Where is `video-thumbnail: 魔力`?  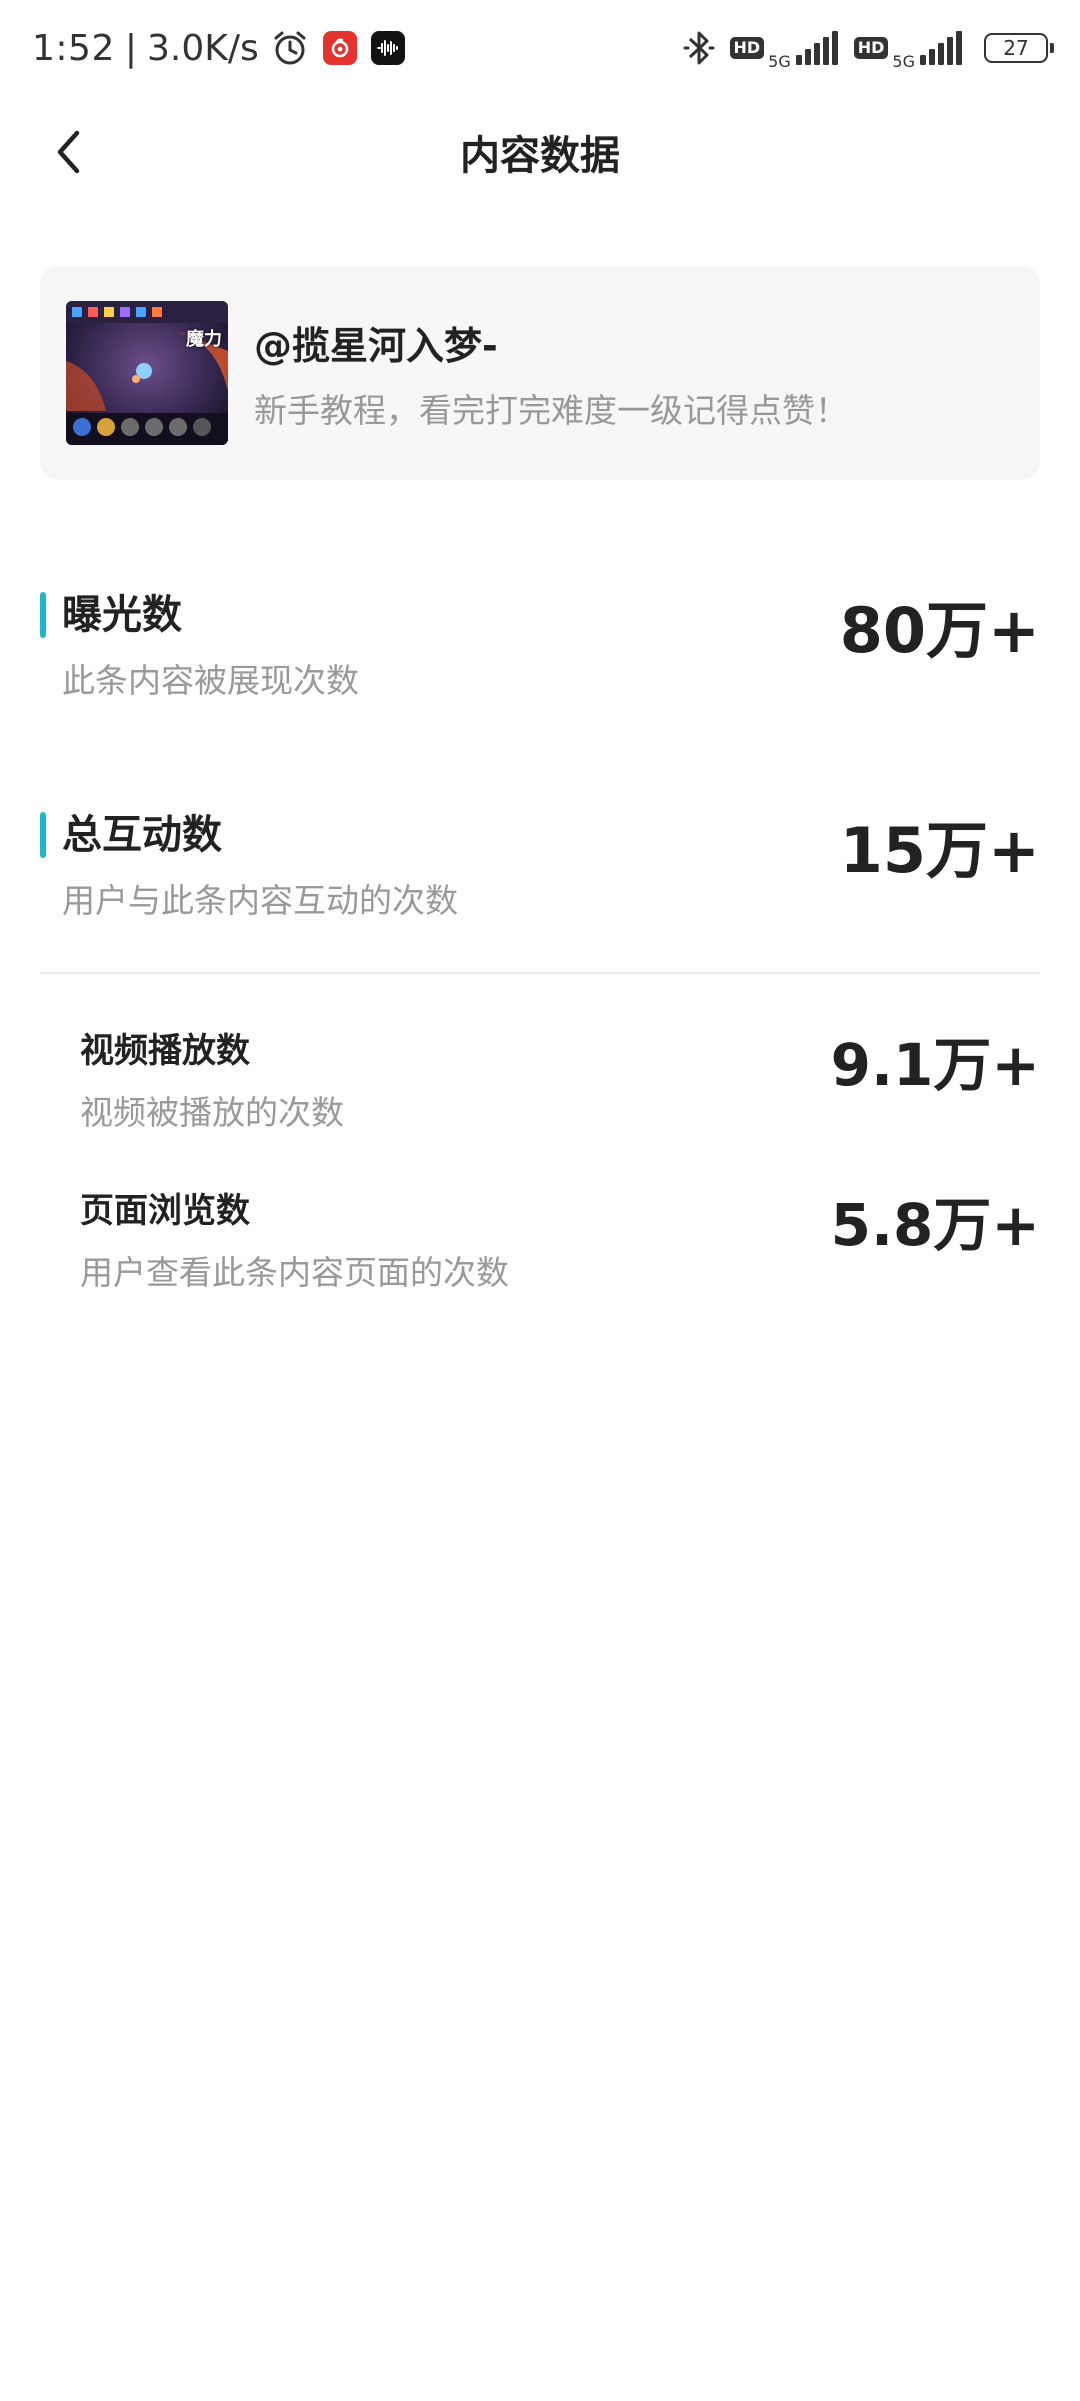 video-thumbnail: 魔力 is located at coordinates (147, 373).